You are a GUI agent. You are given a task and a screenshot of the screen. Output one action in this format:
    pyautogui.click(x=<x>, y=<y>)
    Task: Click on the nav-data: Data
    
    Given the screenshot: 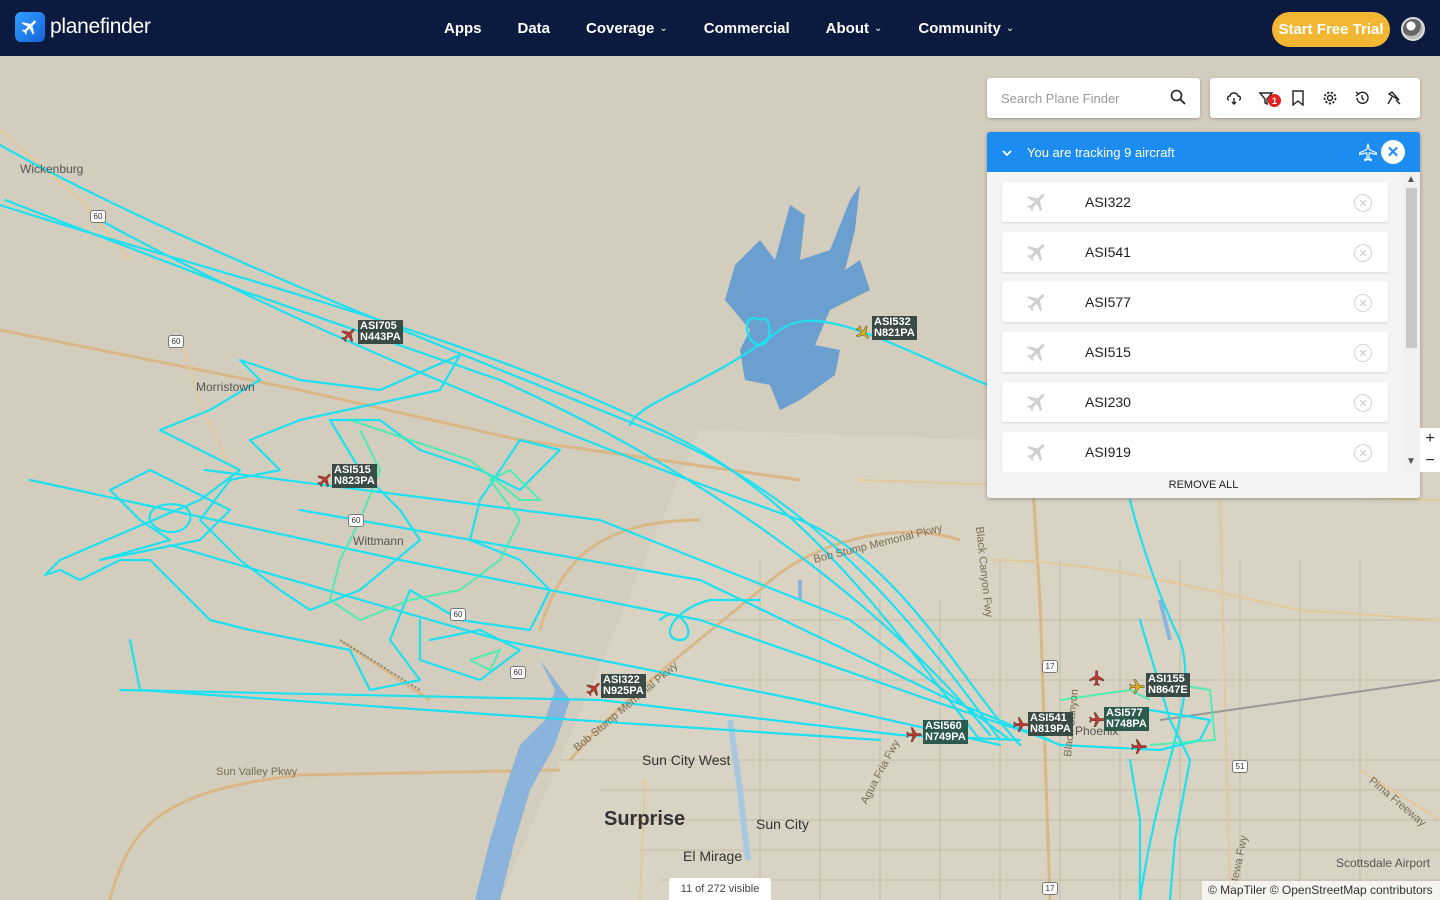 What is the action you would take?
    pyautogui.click(x=534, y=28)
    